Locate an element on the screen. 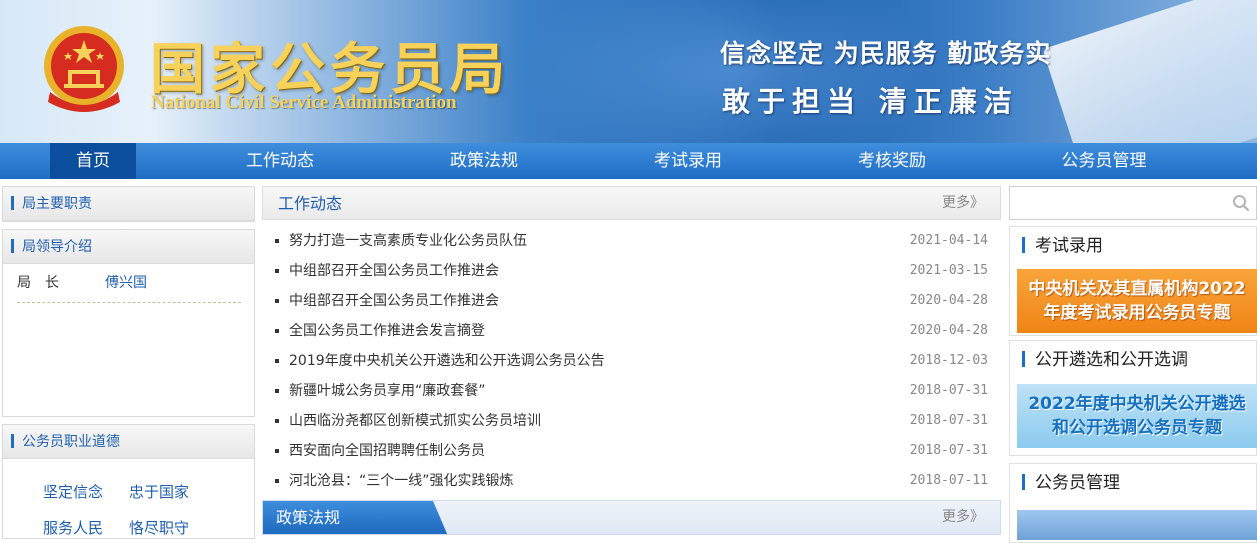  leader-role: 局 长 is located at coordinates (38, 283).